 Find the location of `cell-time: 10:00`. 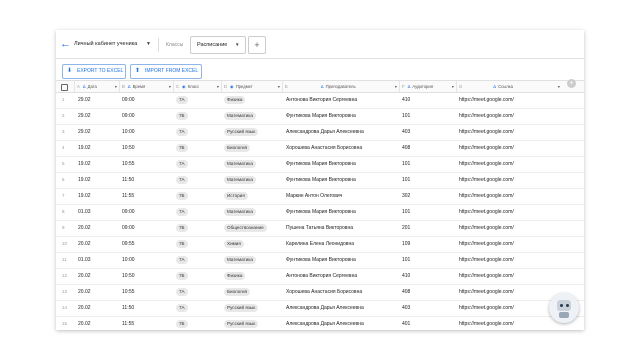

cell-time: 10:00 is located at coordinates (146, 260).